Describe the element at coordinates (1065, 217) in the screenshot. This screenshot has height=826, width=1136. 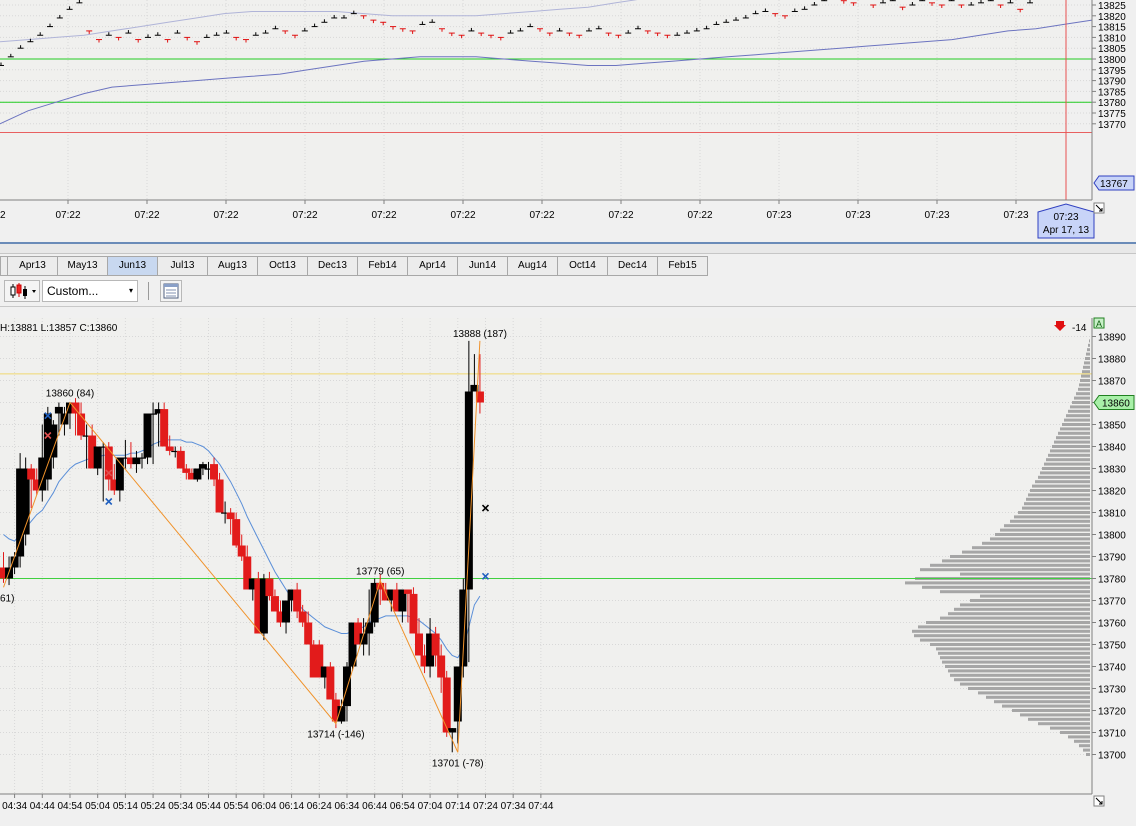
I see `tick-cursor-time: 07:23` at that location.